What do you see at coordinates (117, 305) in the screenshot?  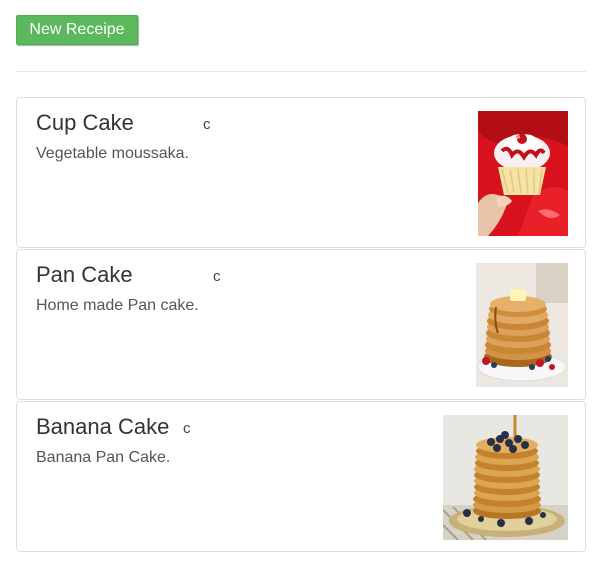 I see `recipe-description: Home made Pan cake.` at bounding box center [117, 305].